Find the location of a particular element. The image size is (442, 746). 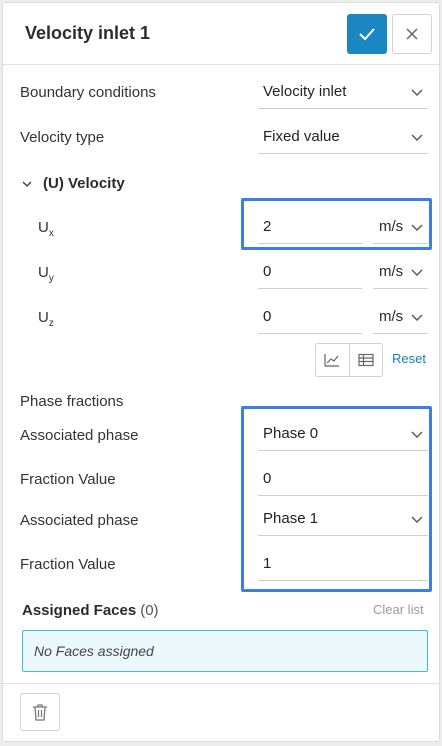

chart-mode-button is located at coordinates (332, 360).